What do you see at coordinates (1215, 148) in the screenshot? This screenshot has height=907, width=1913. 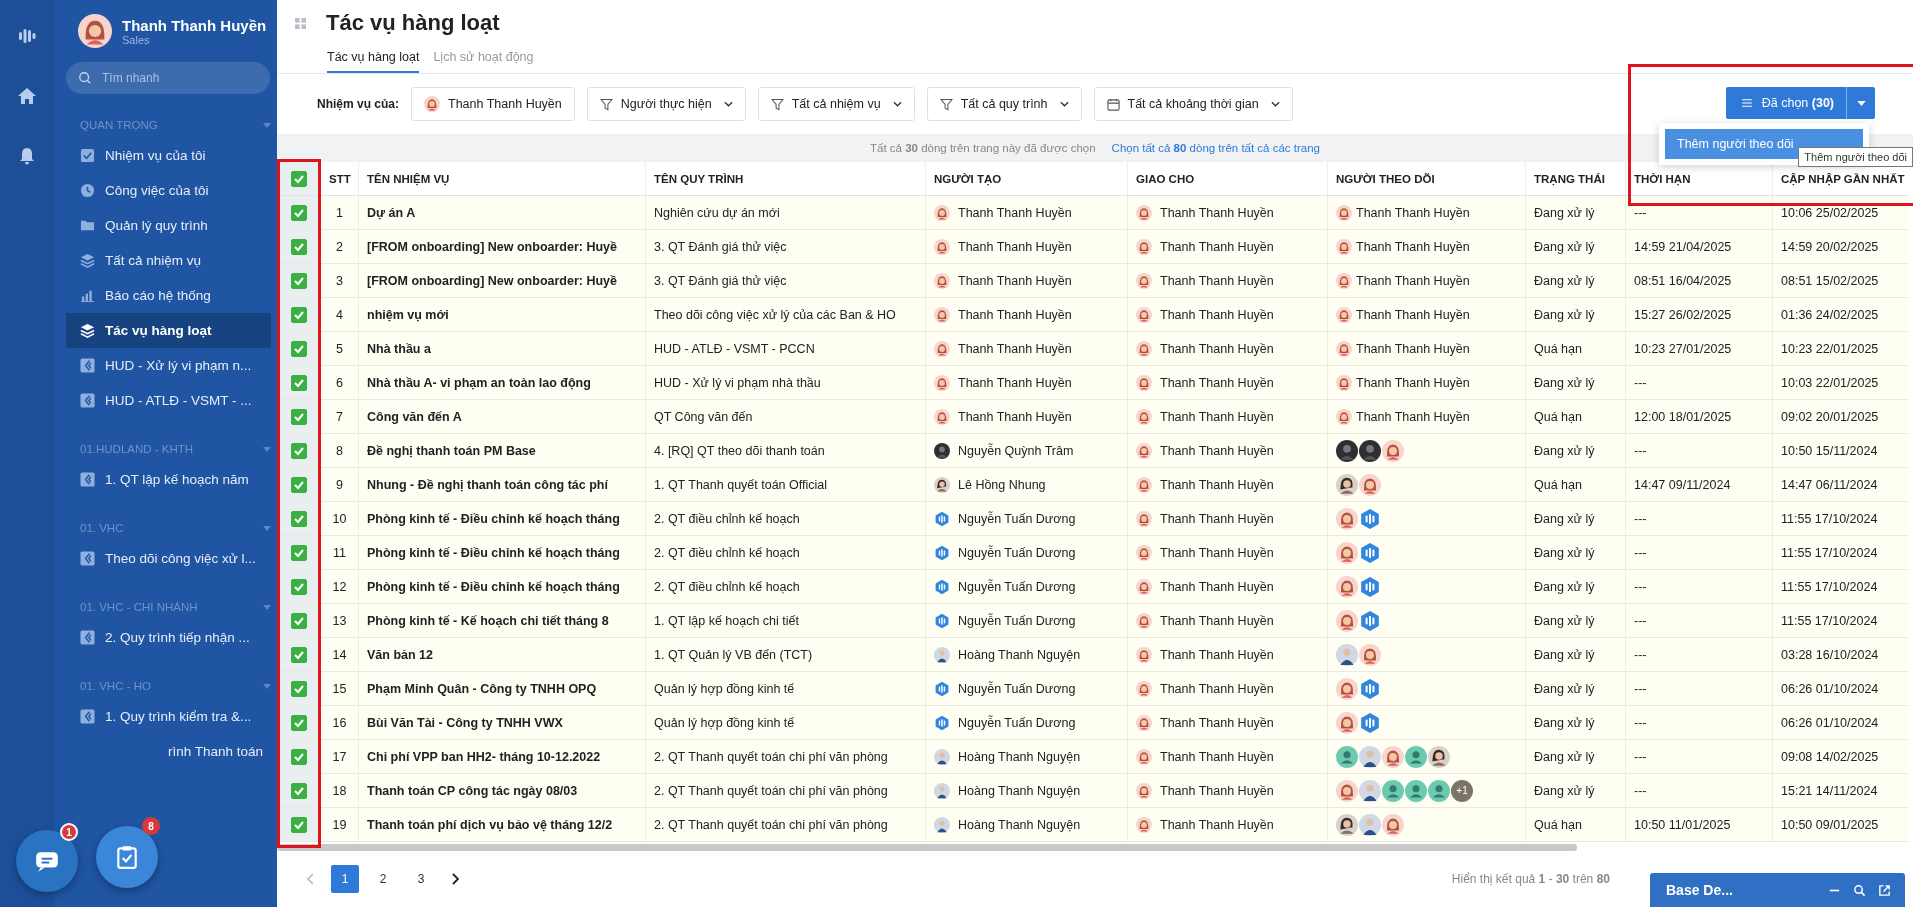 I see `select-all-link: Chọn tất cả 80 dòng trên tất cả các trang` at bounding box center [1215, 148].